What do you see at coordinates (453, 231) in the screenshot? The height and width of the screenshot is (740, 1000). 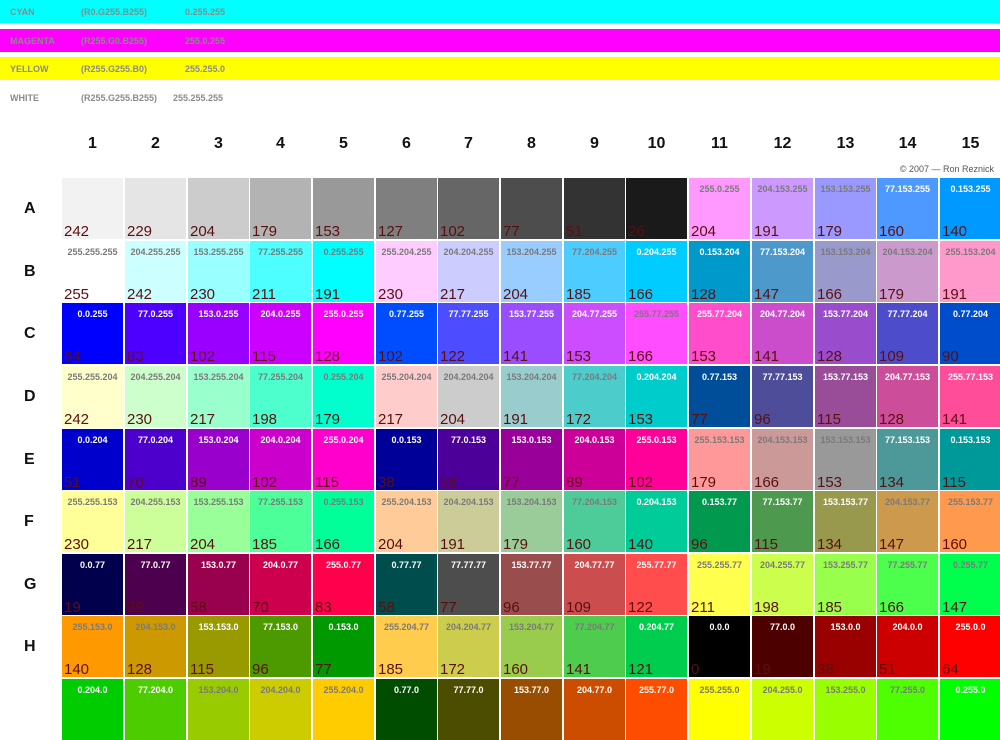 I see `swatch-value: 102` at bounding box center [453, 231].